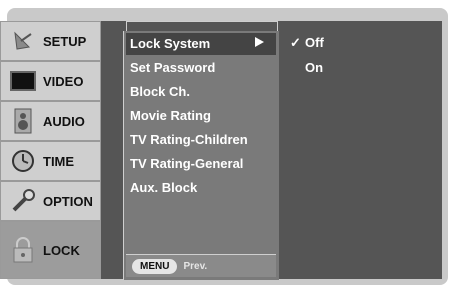  Describe the element at coordinates (195, 266) in the screenshot. I see `prev-label: Prev.` at that location.